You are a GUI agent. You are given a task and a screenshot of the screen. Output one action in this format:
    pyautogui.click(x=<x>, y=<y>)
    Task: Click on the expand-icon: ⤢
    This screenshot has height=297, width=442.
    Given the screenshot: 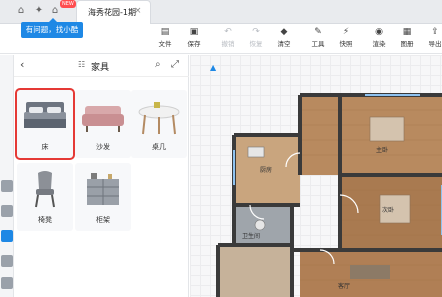 What is the action you would take?
    pyautogui.click(x=175, y=64)
    